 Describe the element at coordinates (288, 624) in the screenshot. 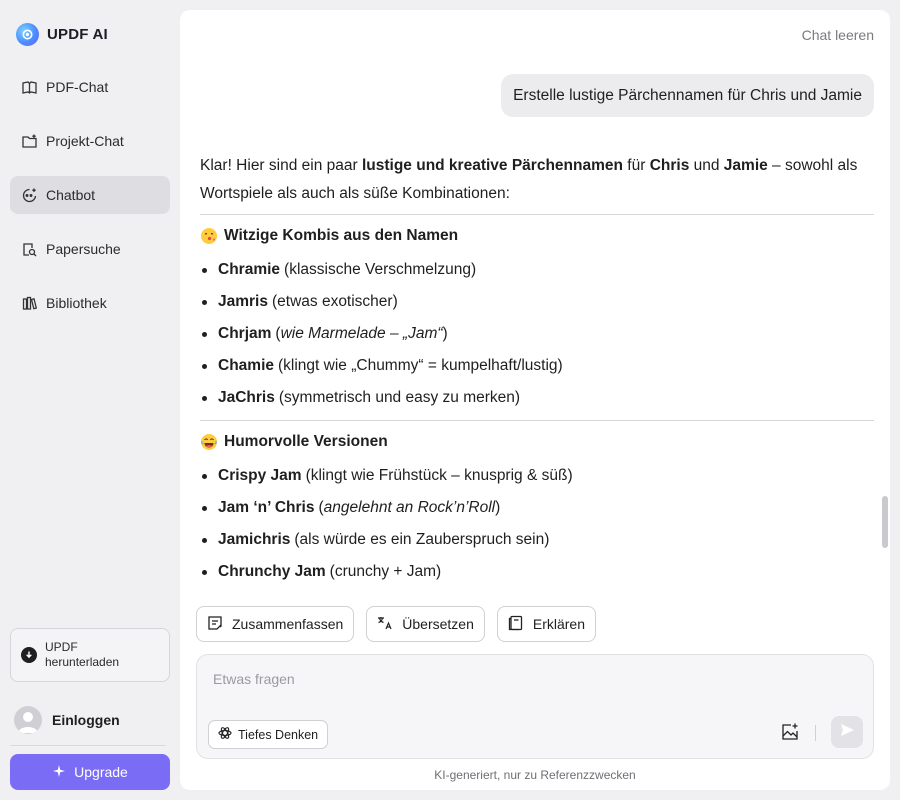

I see `summarize-label: Zusammenfassen` at that location.